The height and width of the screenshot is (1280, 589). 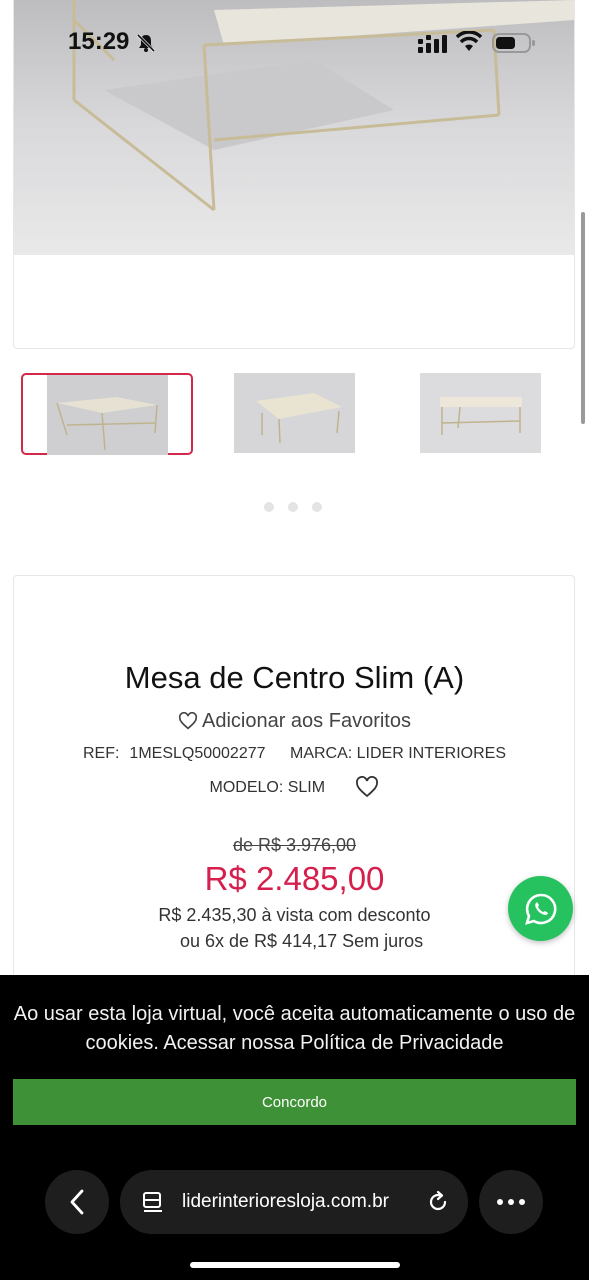 What do you see at coordinates (146, 43) in the screenshot?
I see `bell-muted-icon` at bounding box center [146, 43].